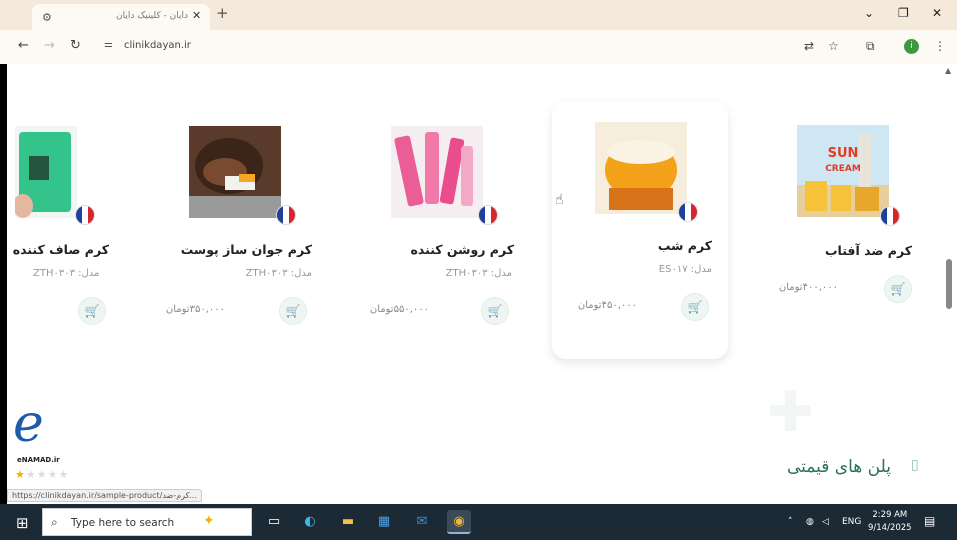  I want to click on task-view-icon: ▭, so click(274, 522).